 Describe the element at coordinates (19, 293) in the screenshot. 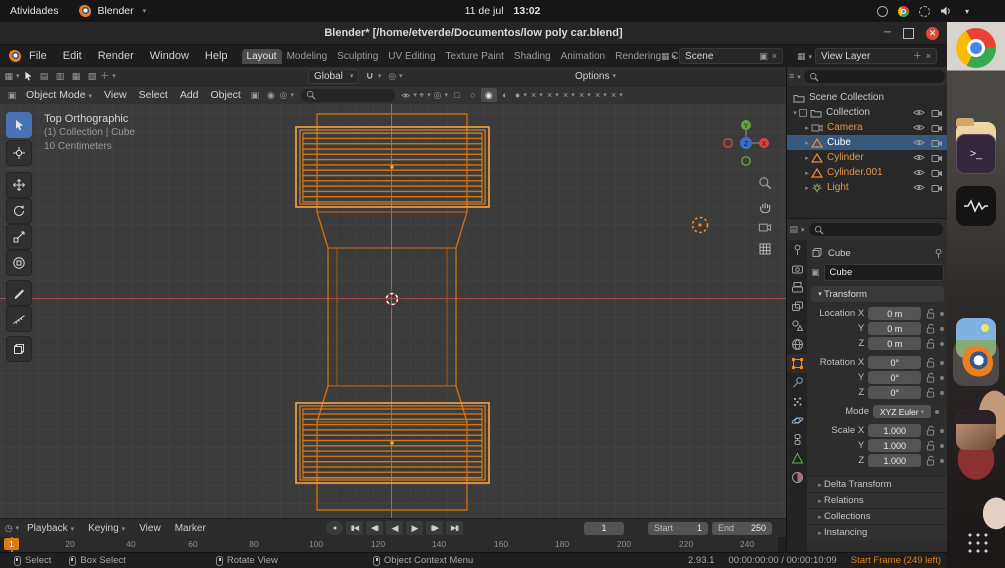

I see `tool-annotate` at that location.